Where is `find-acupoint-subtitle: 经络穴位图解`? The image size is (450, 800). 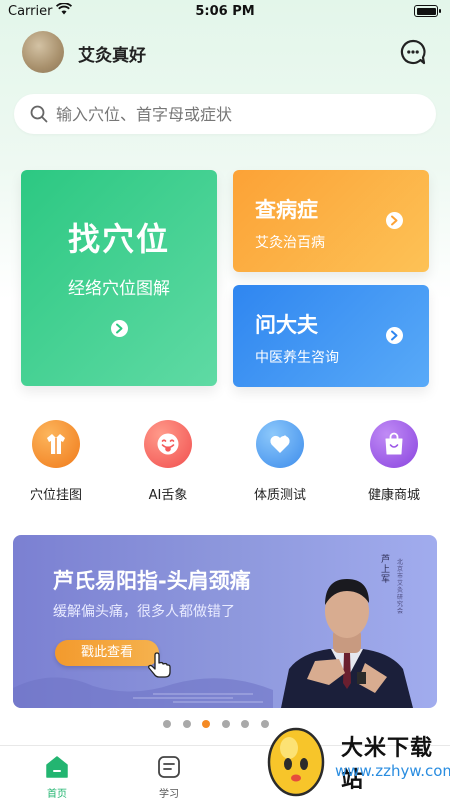 find-acupoint-subtitle: 经络穴位图解 is located at coordinates (119, 289).